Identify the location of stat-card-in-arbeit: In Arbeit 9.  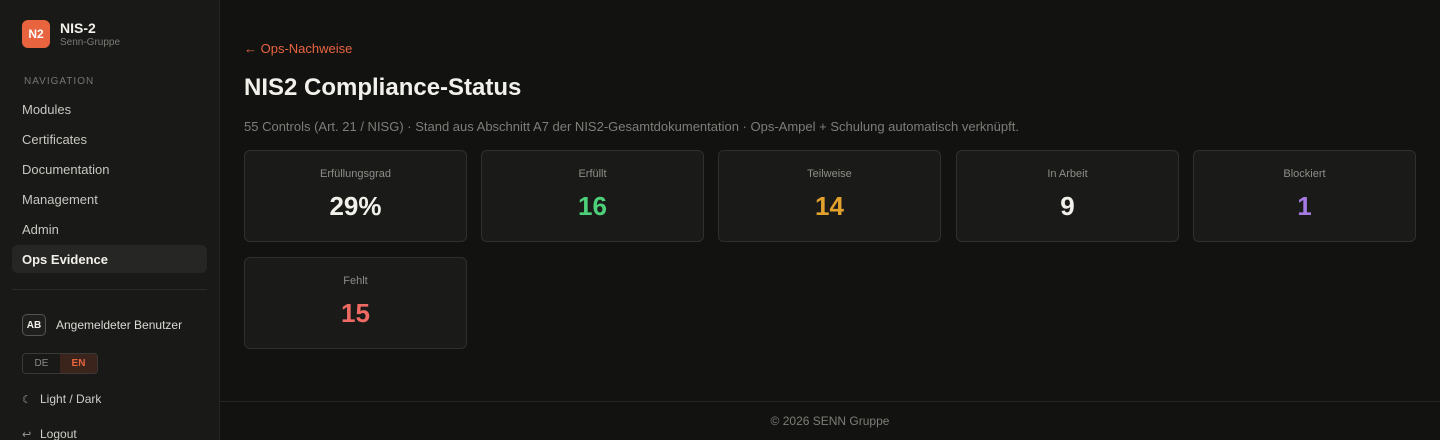
(1067, 196).